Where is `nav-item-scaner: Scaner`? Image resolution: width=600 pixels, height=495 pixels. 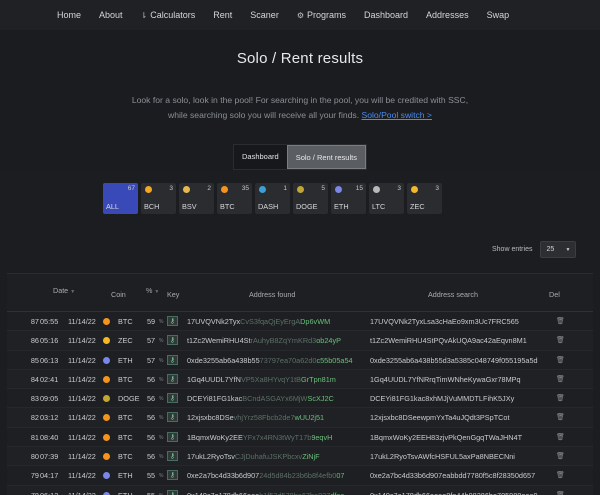 nav-item-scaner: Scaner is located at coordinates (264, 15).